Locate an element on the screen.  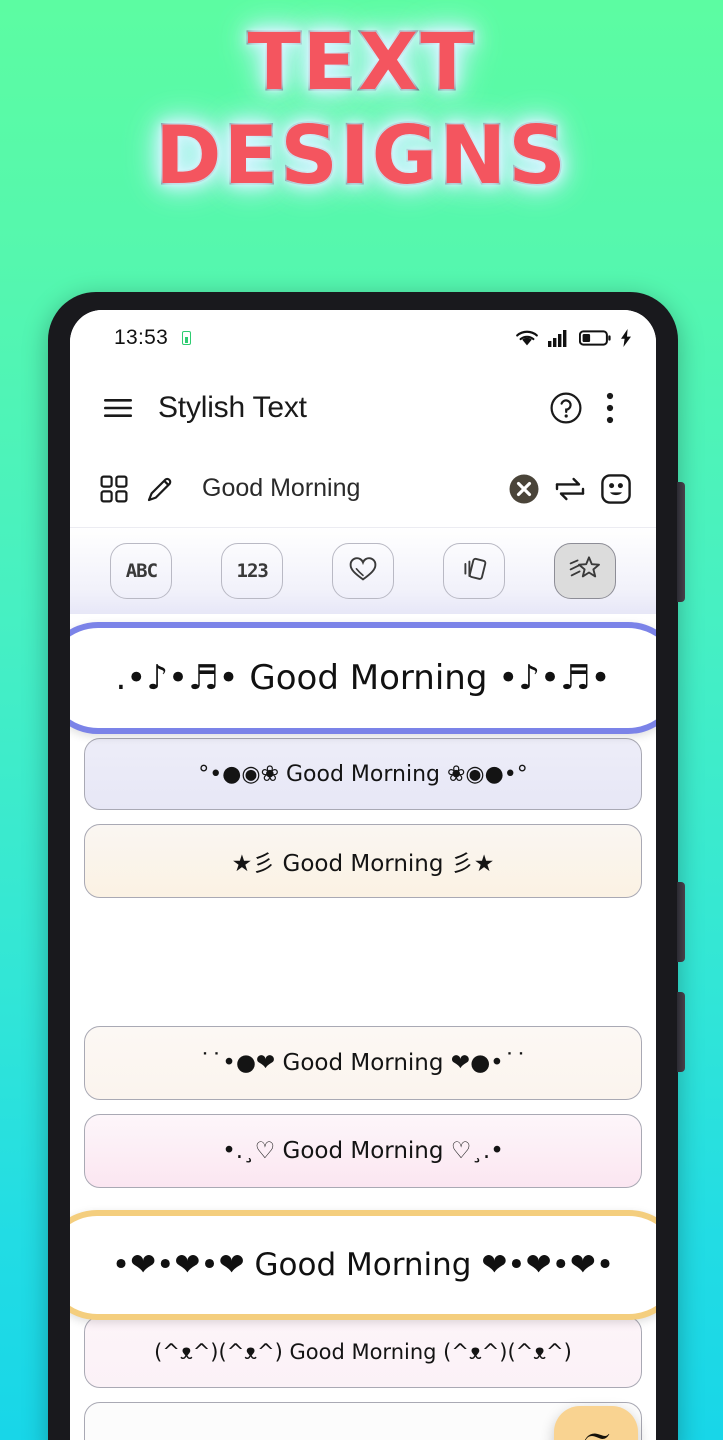
wifi-icon is located at coordinates (527, 338).